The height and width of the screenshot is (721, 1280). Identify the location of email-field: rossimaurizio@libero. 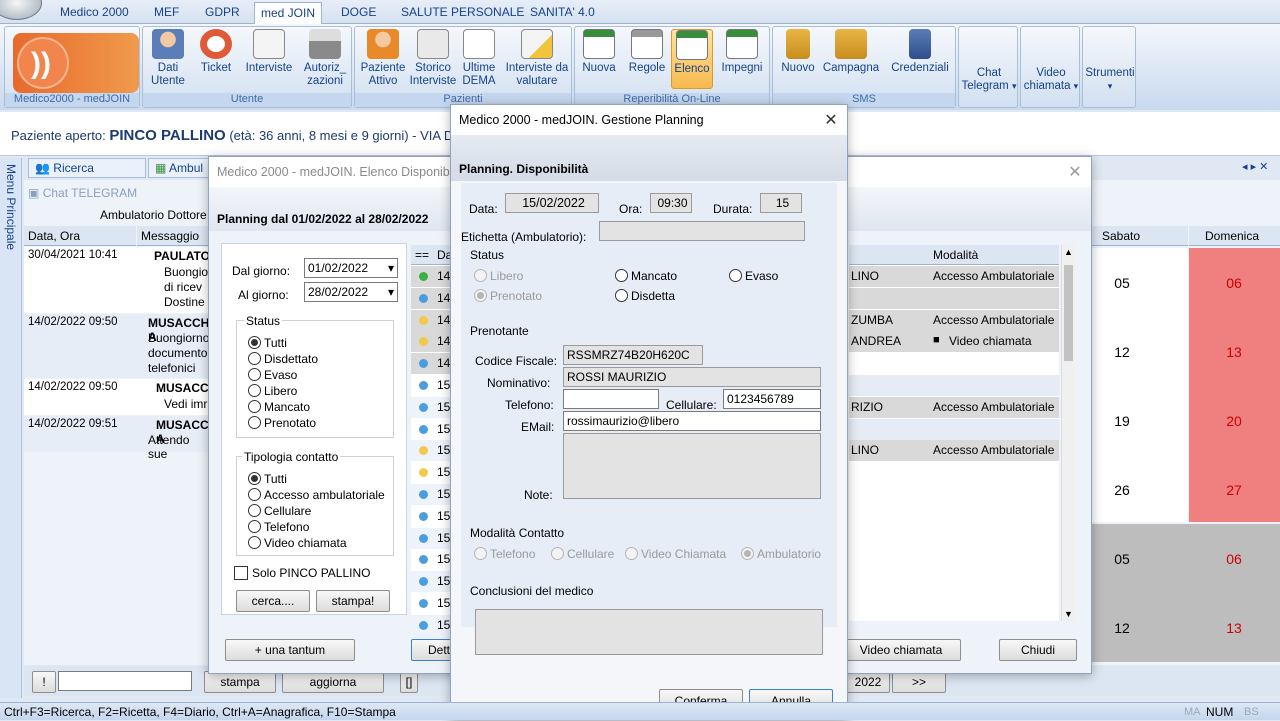
(692, 421).